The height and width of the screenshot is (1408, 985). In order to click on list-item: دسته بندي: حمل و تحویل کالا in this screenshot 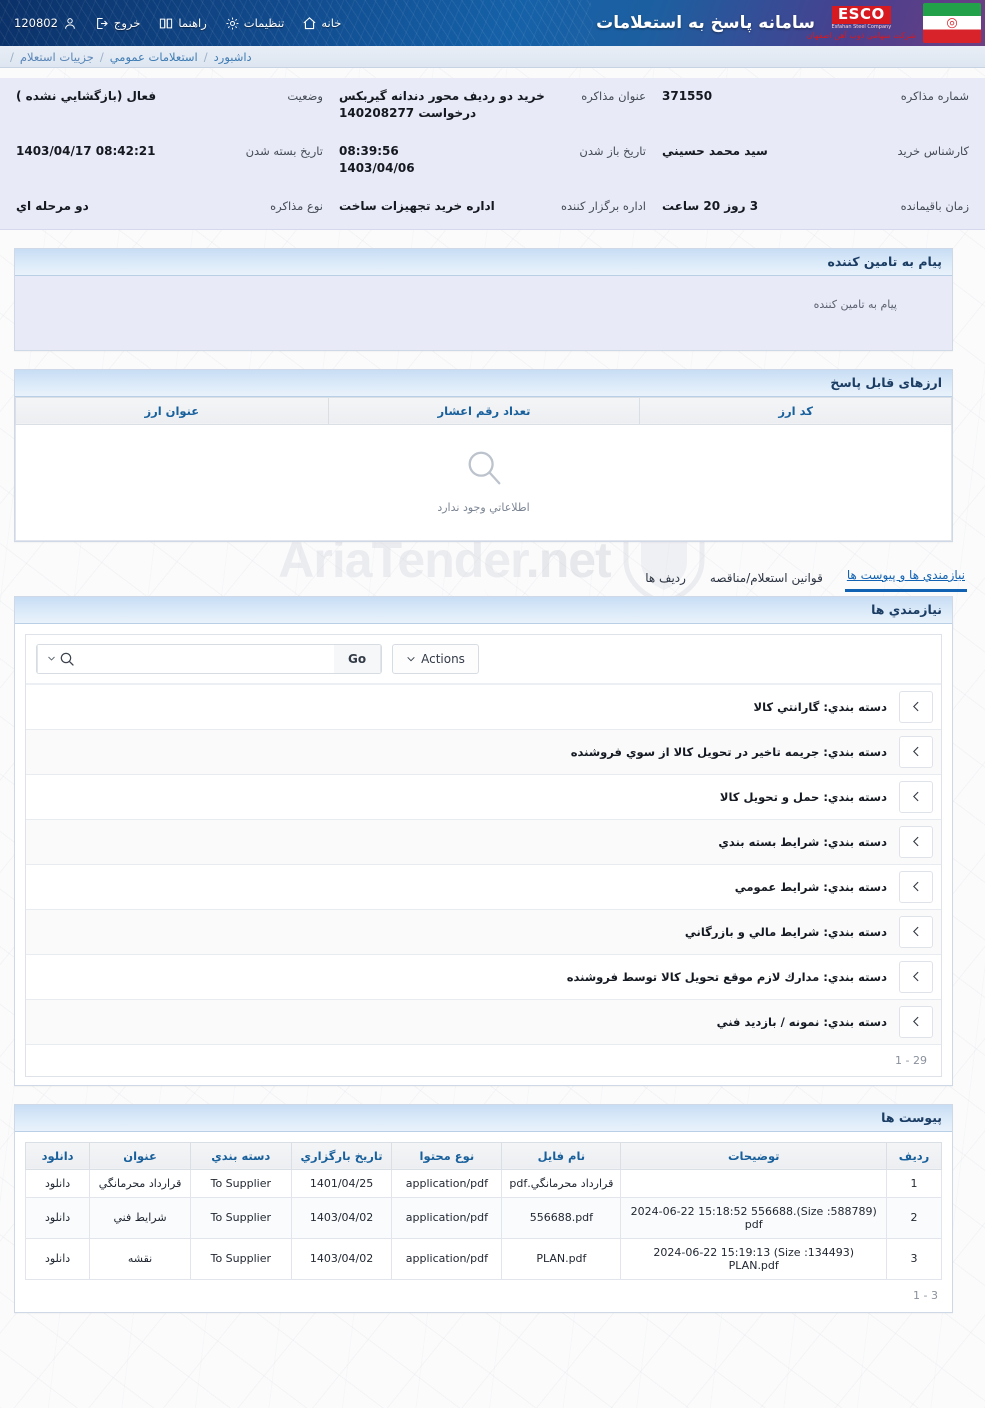, I will do `click(483, 797)`.